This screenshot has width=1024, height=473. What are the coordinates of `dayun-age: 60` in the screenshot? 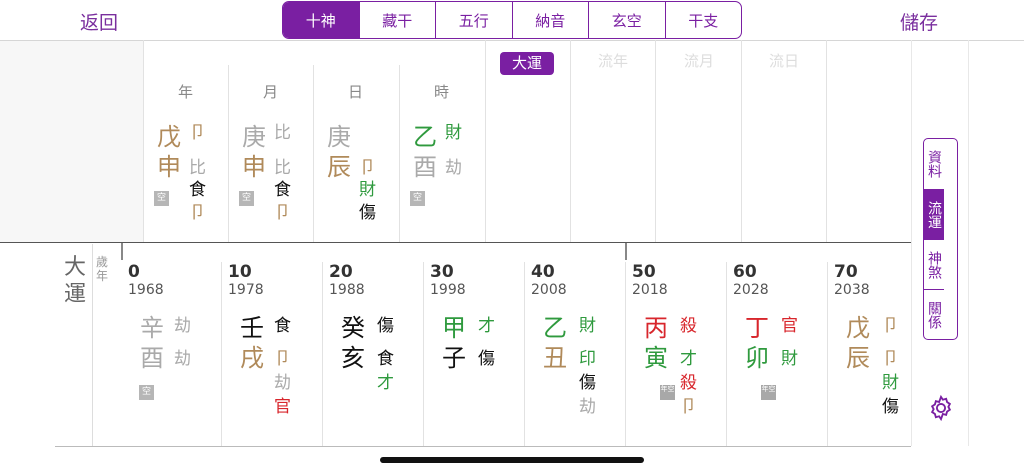 It's located at (745, 272).